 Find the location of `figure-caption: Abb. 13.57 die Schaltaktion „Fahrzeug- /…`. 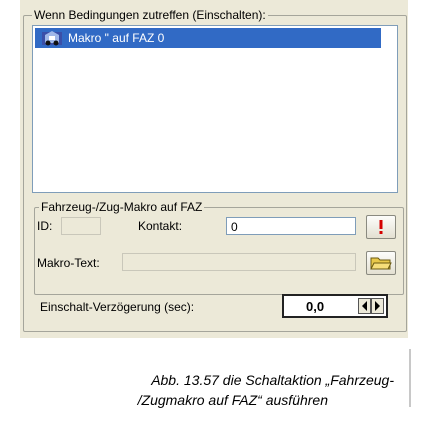

figure-caption: Abb. 13.57 die Schaltaktion „Fahrzeug- /… is located at coordinates (227, 390).